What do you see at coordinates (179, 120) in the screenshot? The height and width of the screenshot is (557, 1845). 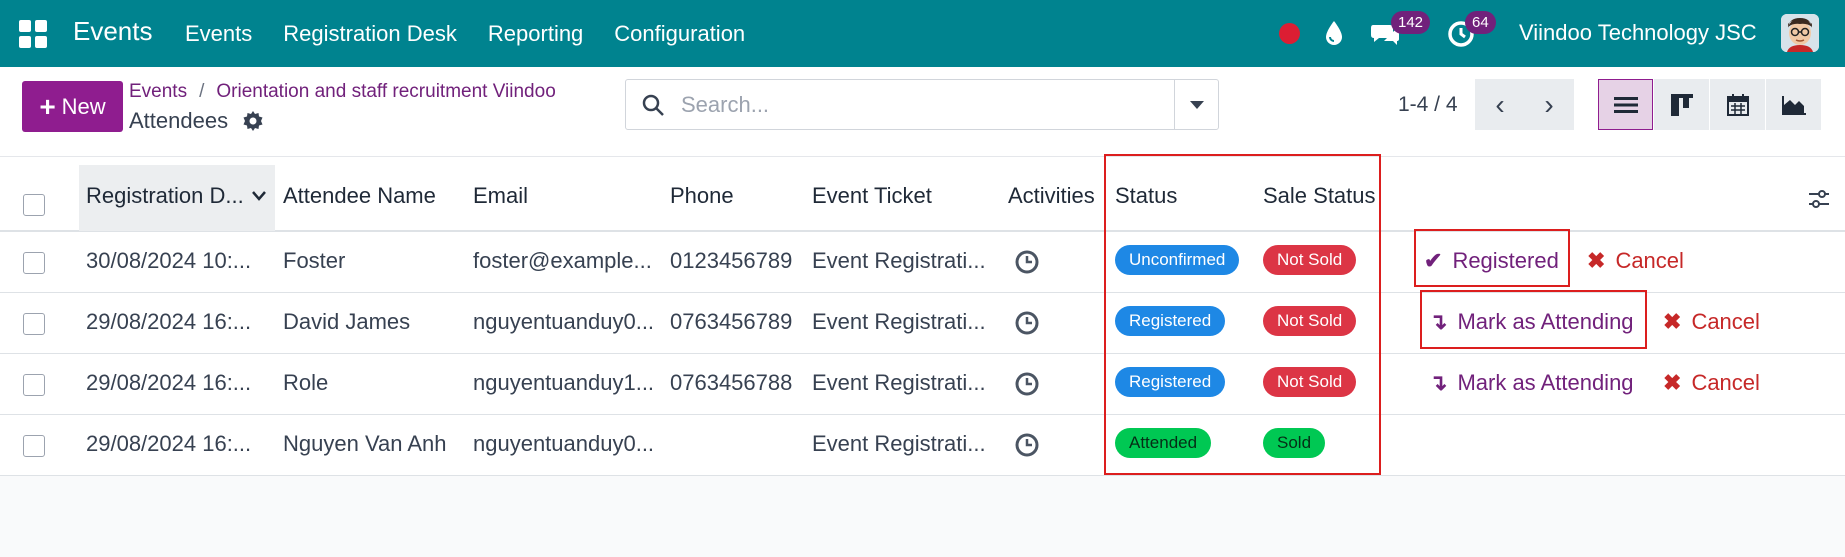 I see `page-title: Attendees` at bounding box center [179, 120].